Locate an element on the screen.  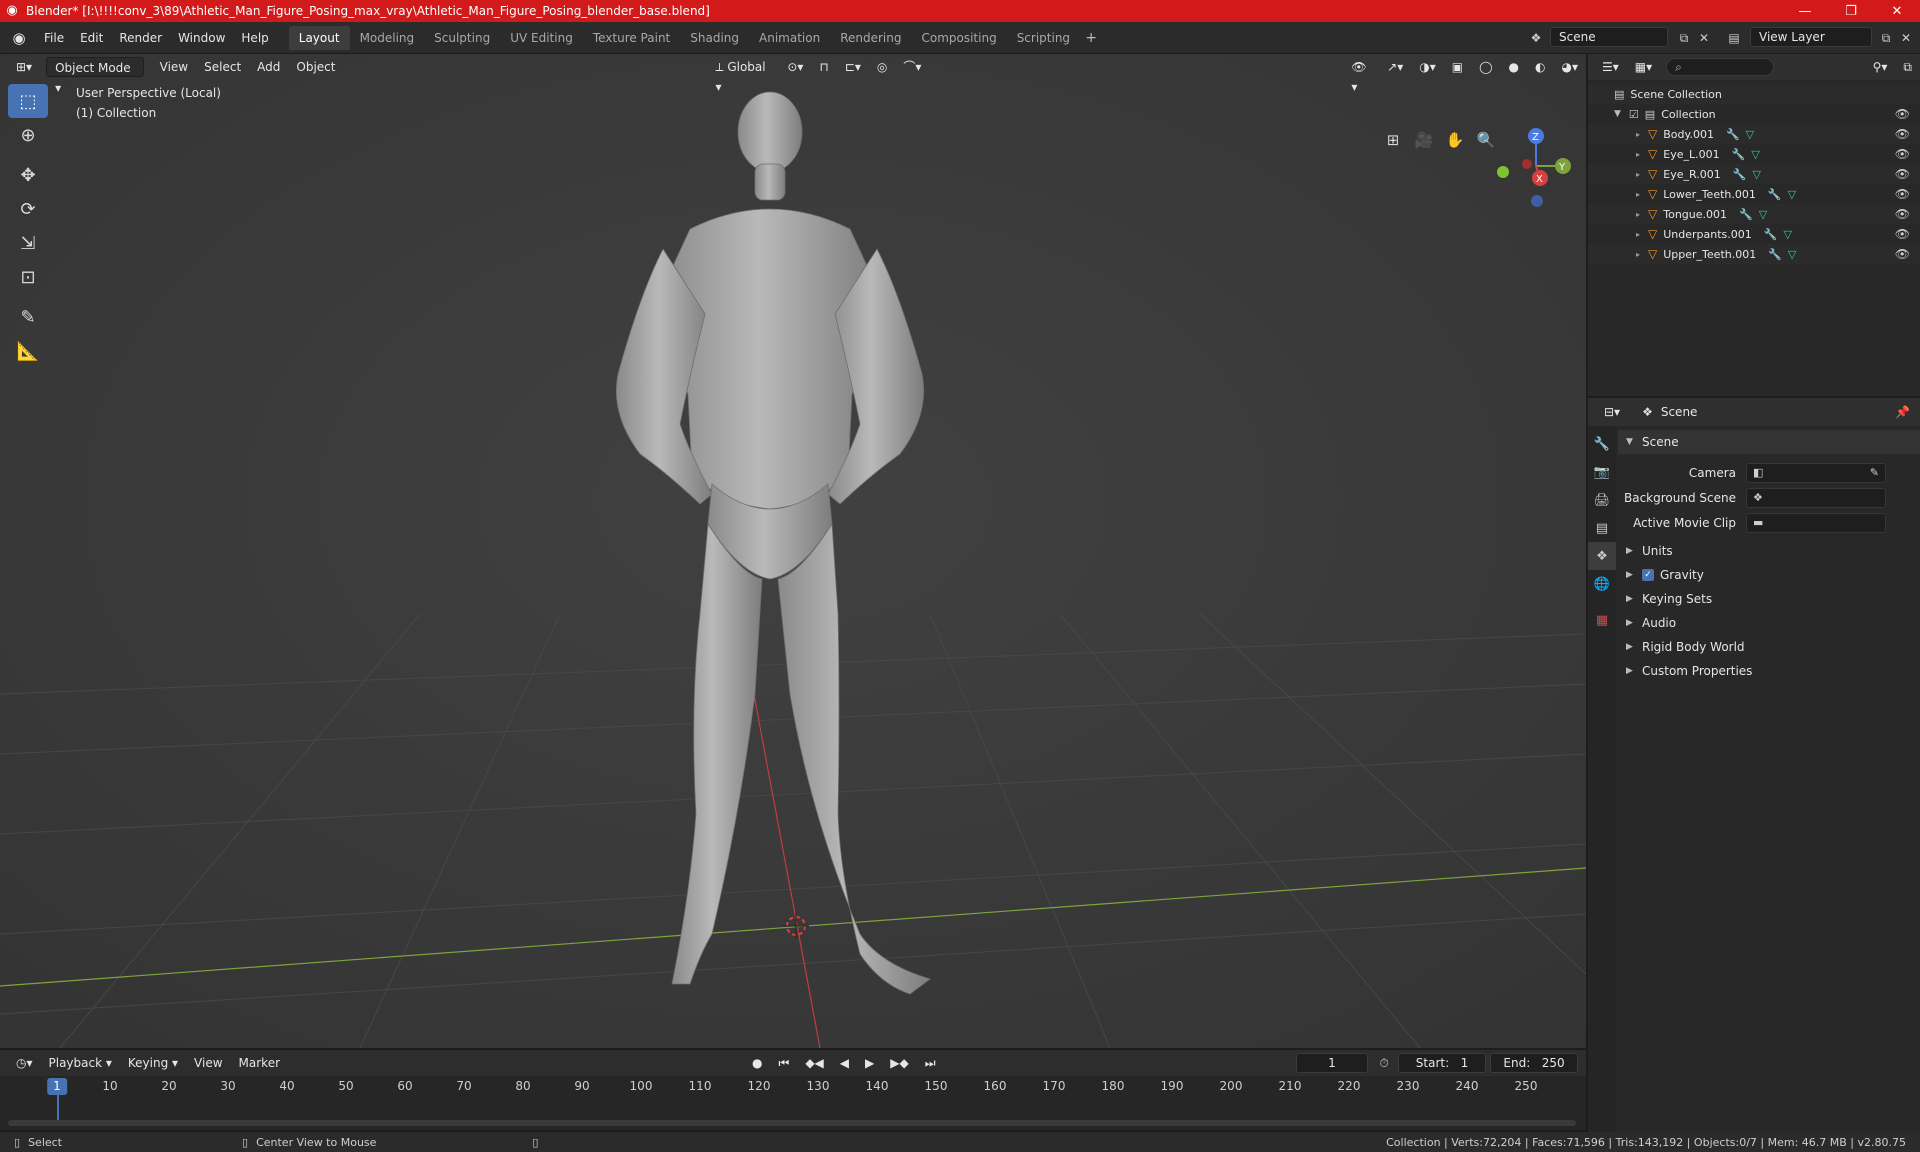
tab-layout: Layout is located at coordinates (319, 37).